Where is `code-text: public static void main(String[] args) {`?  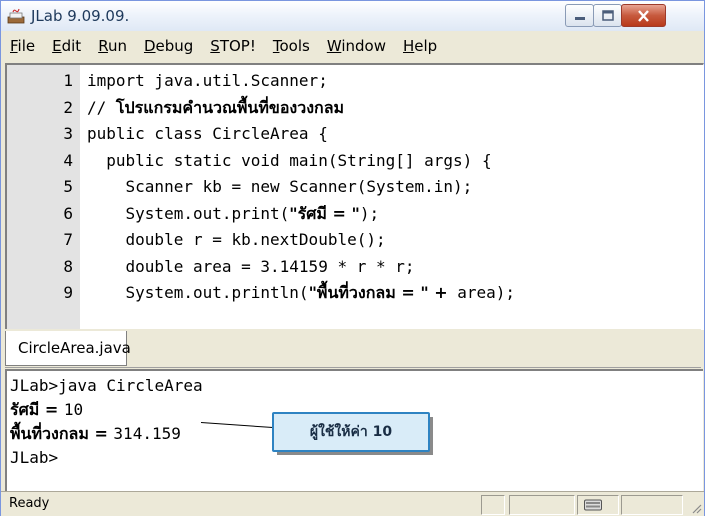
code-text: public static void main(String[] args) { is located at coordinates (289, 161).